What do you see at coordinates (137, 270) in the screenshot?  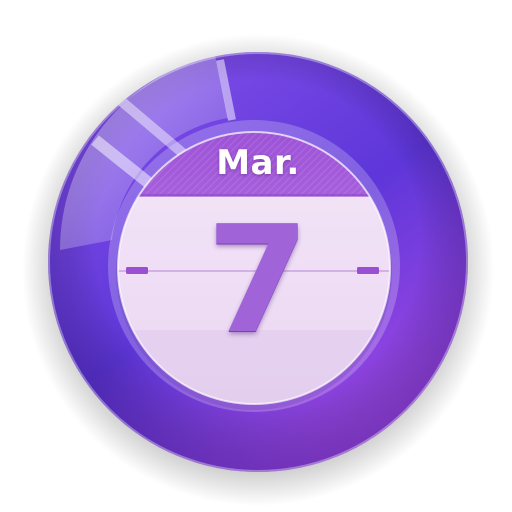 I see `ring-mark-left` at bounding box center [137, 270].